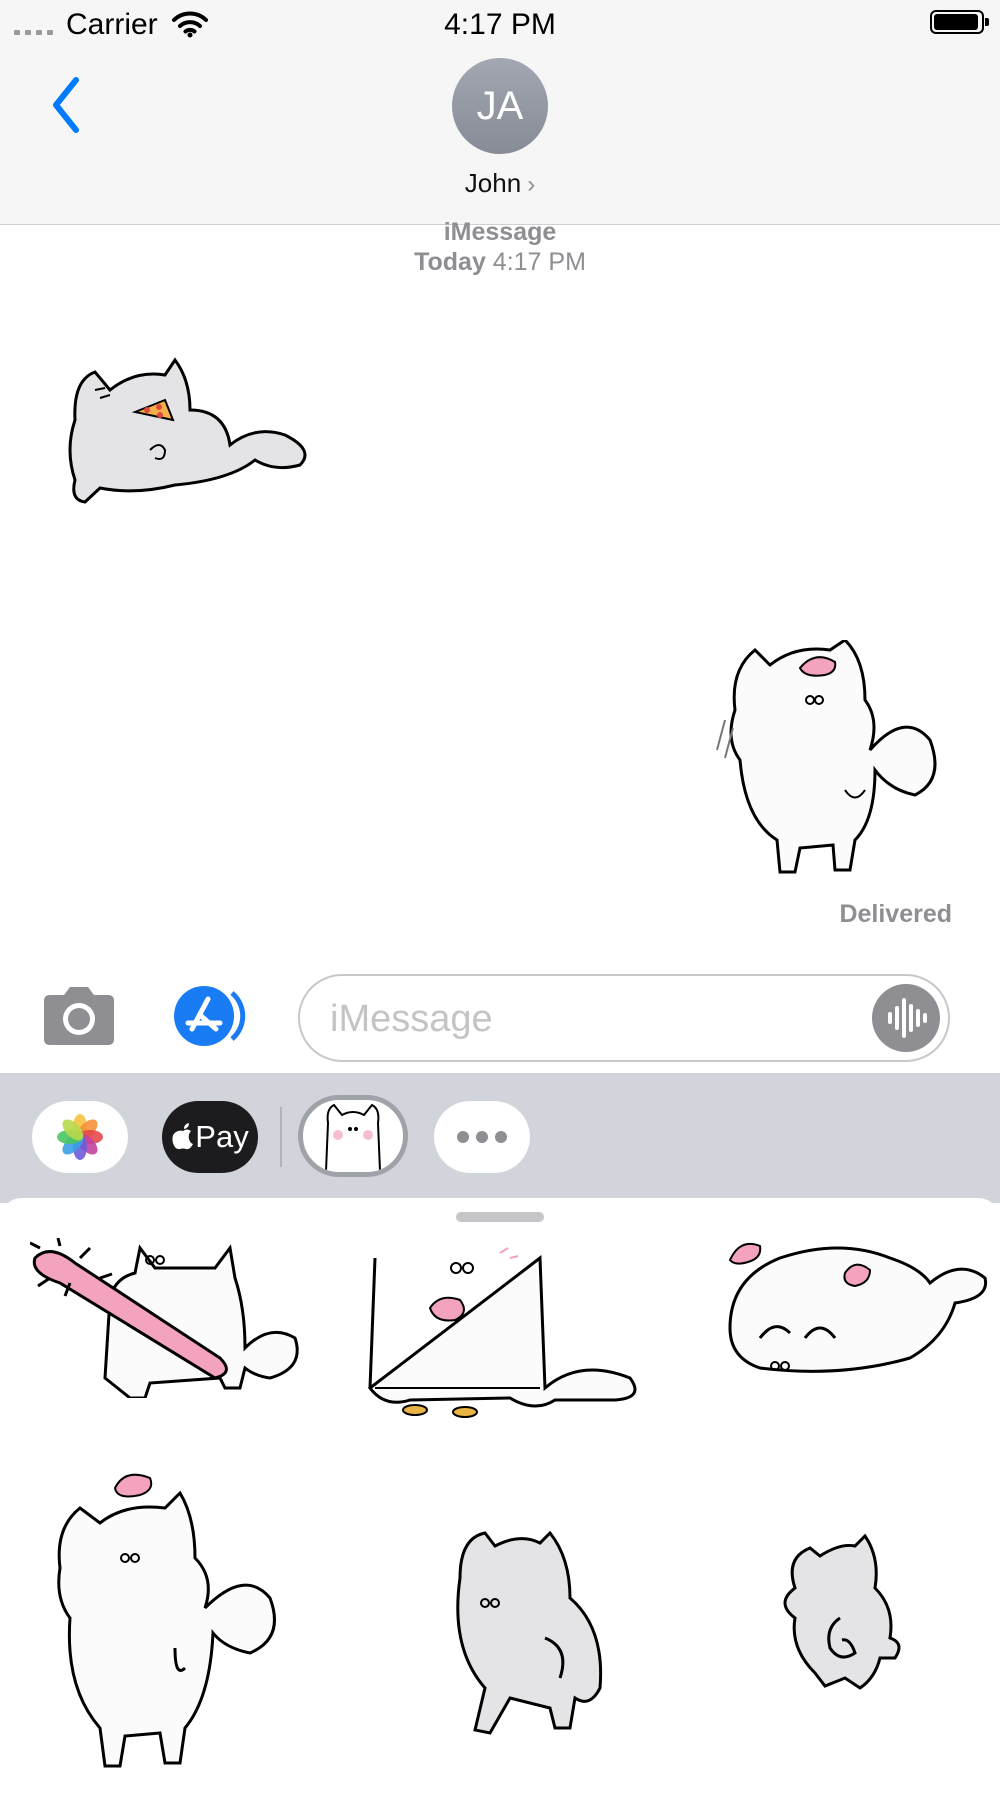 The image size is (1000, 1798). What do you see at coordinates (535, 1633) in the screenshot?
I see `cat-leaning-sticker` at bounding box center [535, 1633].